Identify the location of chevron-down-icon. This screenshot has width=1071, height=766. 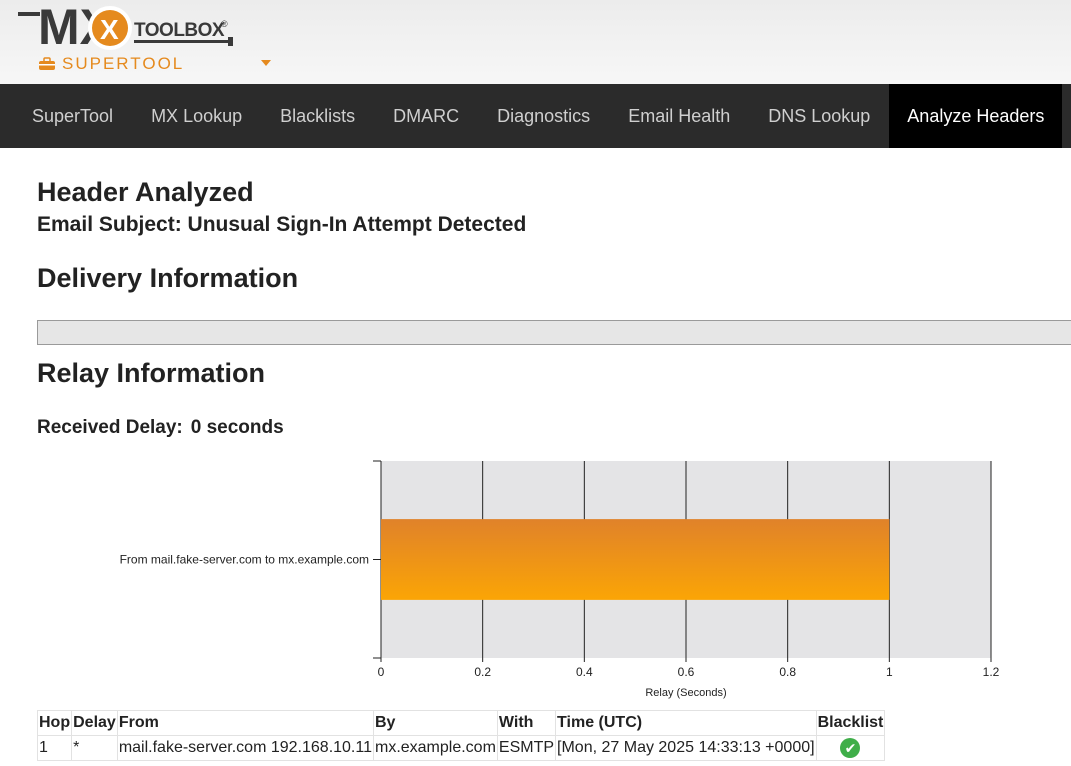
(266, 63).